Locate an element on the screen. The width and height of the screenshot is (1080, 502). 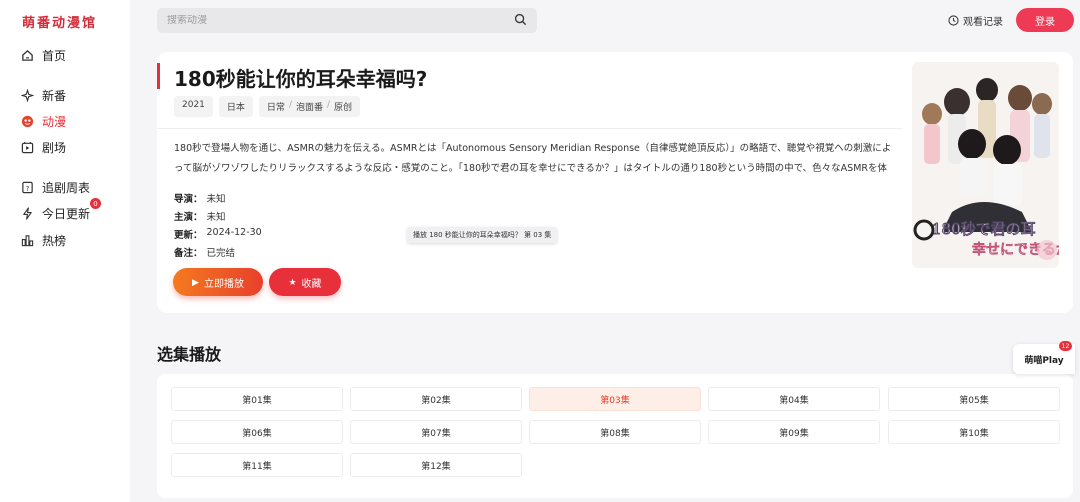
sidebar-item-label: 首页 is located at coordinates (54, 56).